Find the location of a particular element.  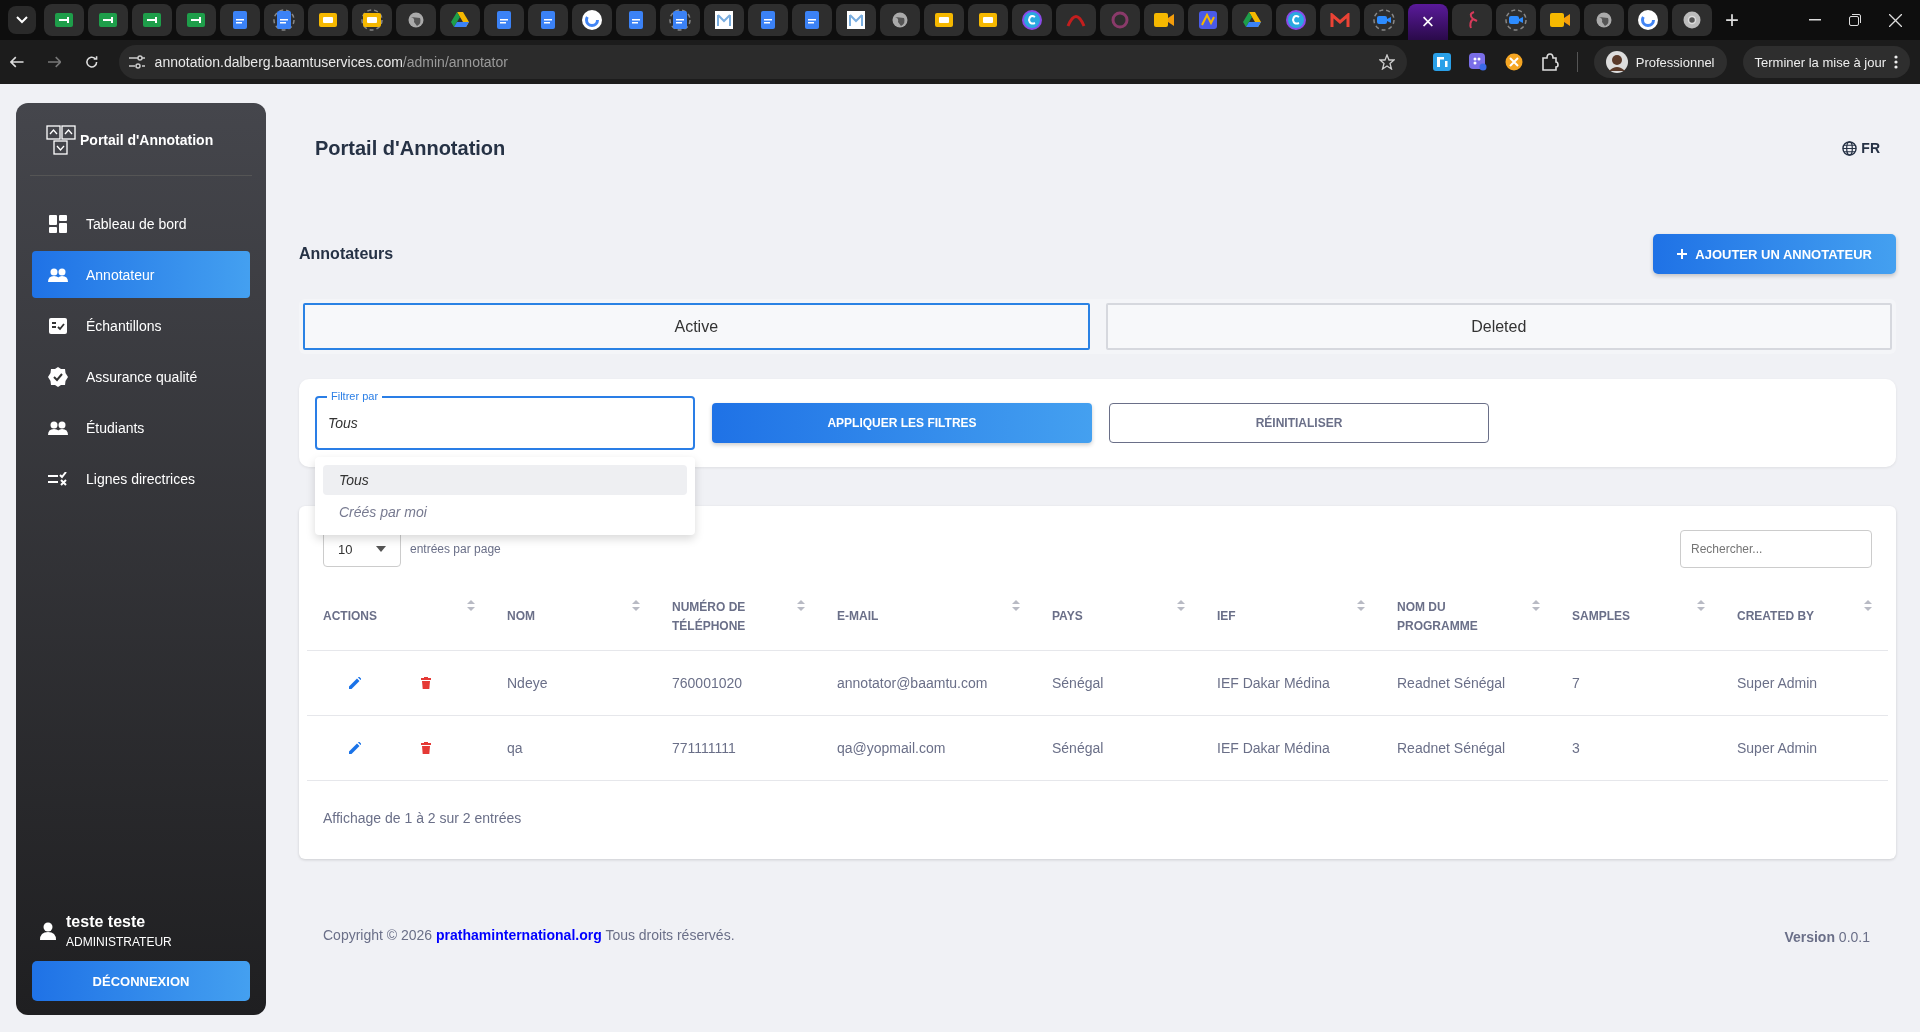

caret-icon is located at coordinates (381, 549).